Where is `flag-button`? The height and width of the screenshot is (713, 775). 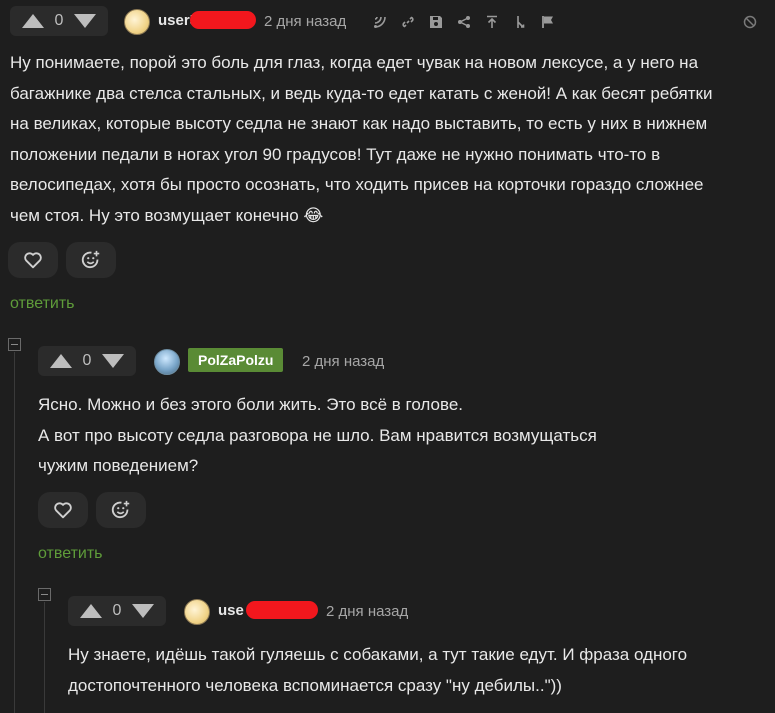 flag-button is located at coordinates (548, 22).